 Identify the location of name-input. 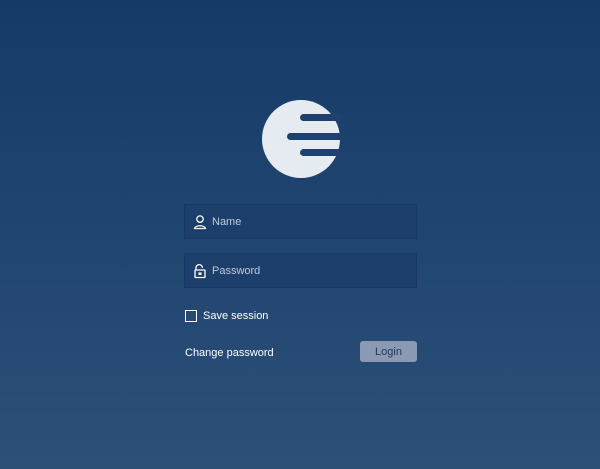
(312, 221).